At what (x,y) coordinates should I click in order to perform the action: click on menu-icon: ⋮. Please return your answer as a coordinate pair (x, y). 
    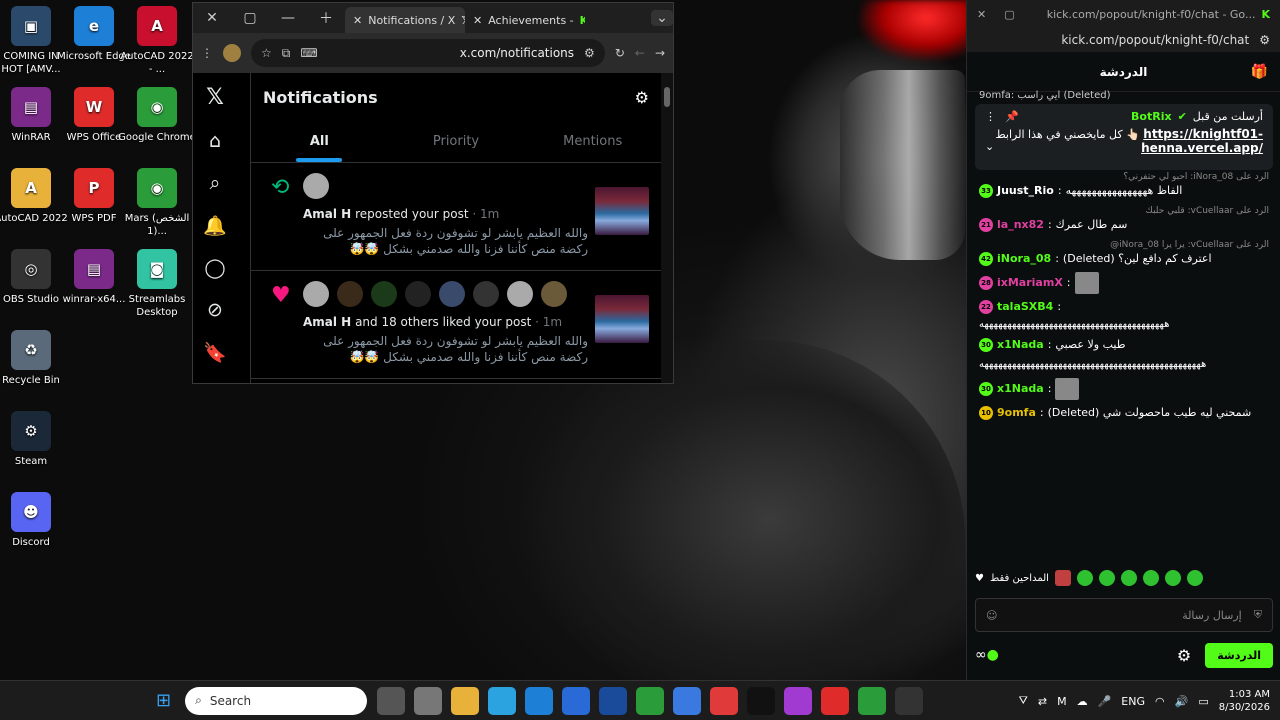
    Looking at the image, I should click on (207, 53).